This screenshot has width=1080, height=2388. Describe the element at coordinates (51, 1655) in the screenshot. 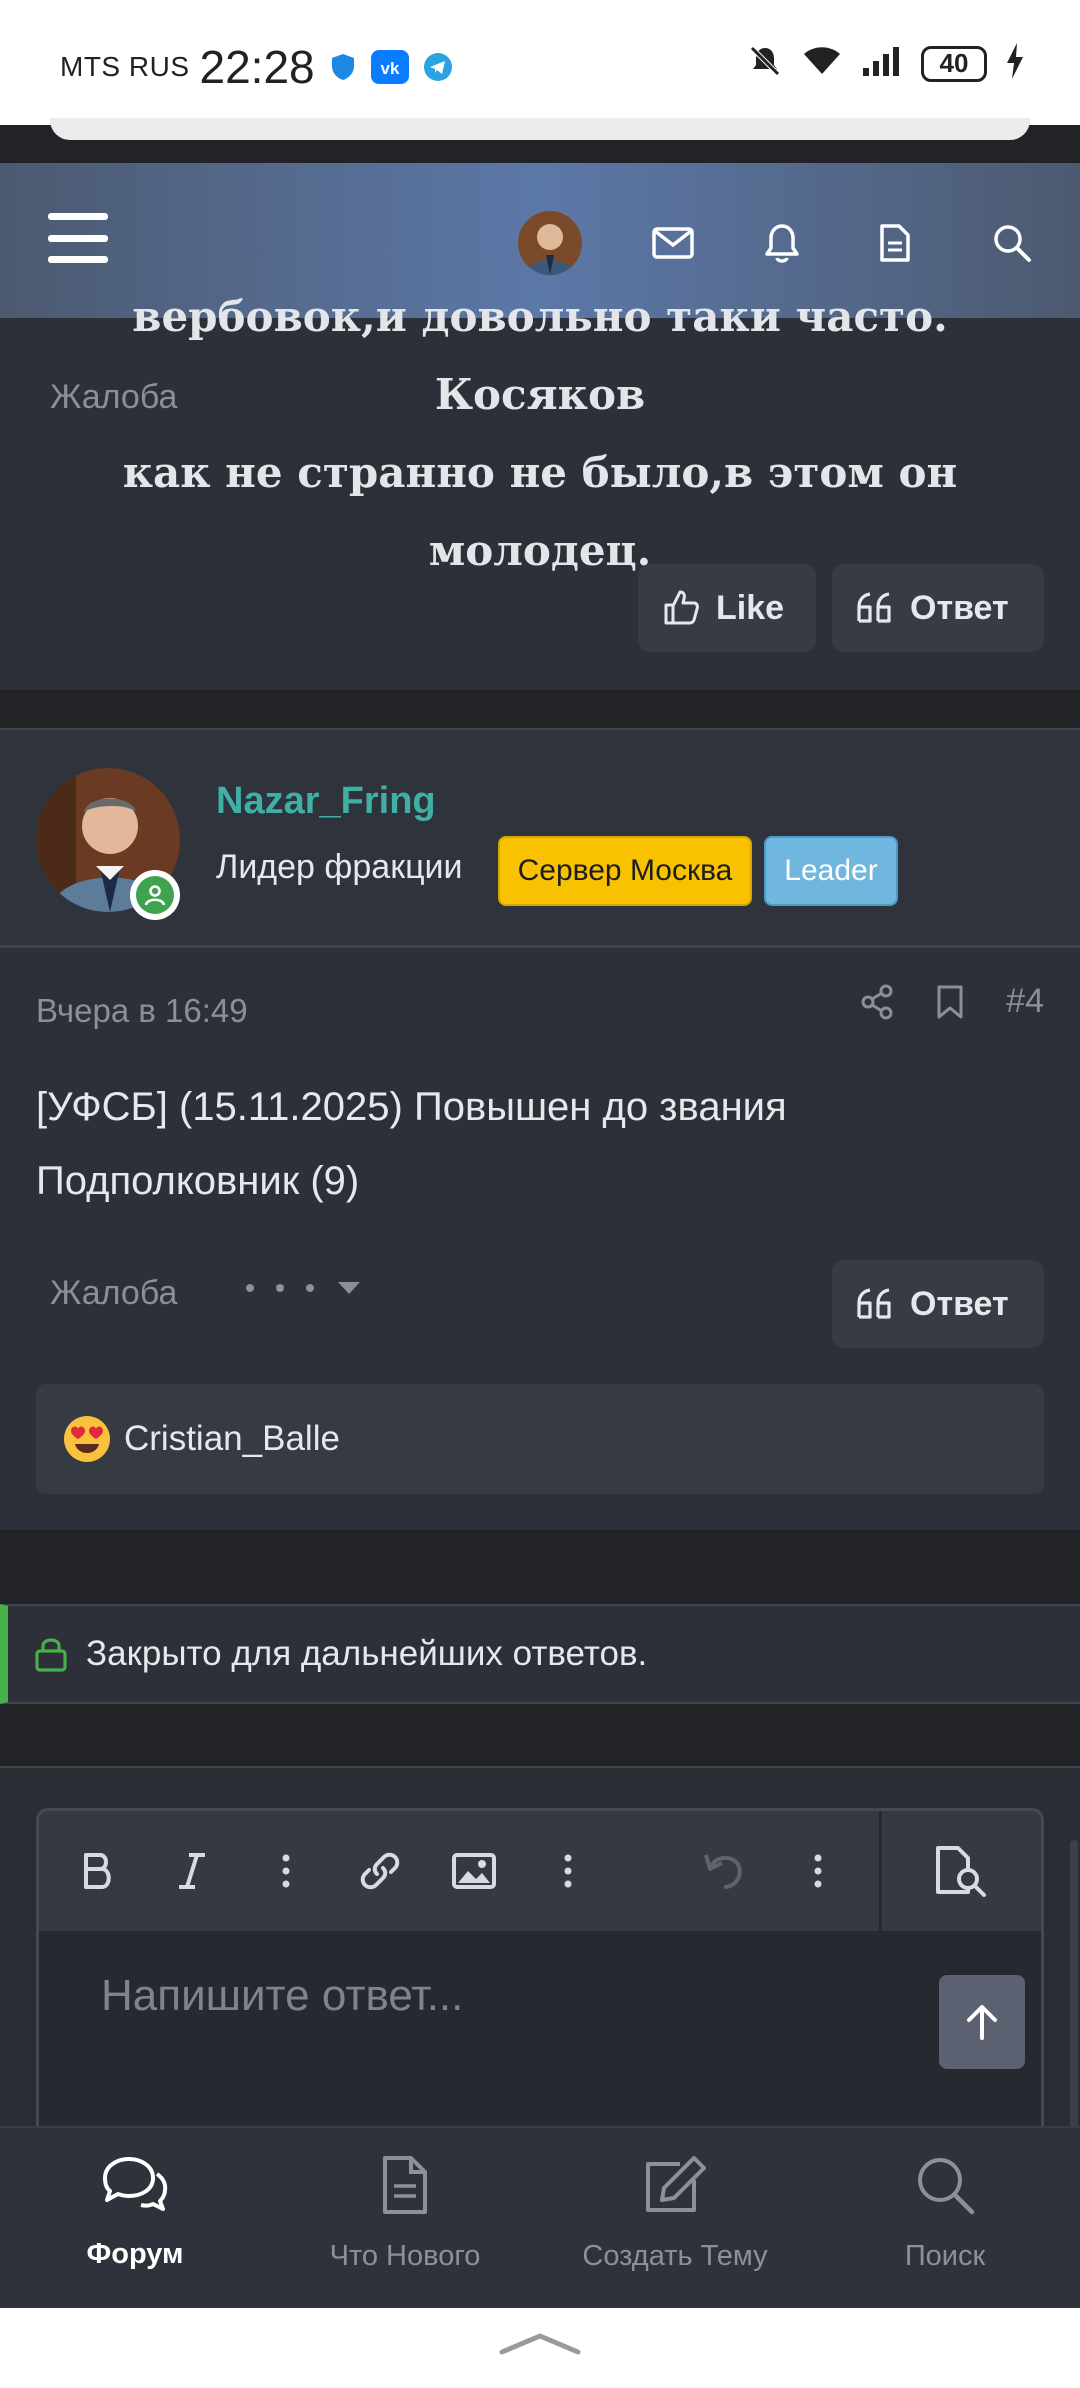

I see `lock-icon` at that location.